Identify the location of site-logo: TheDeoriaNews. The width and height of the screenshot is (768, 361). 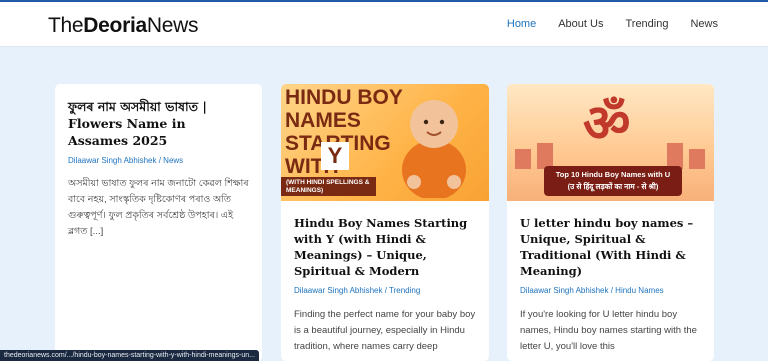
(123, 26).